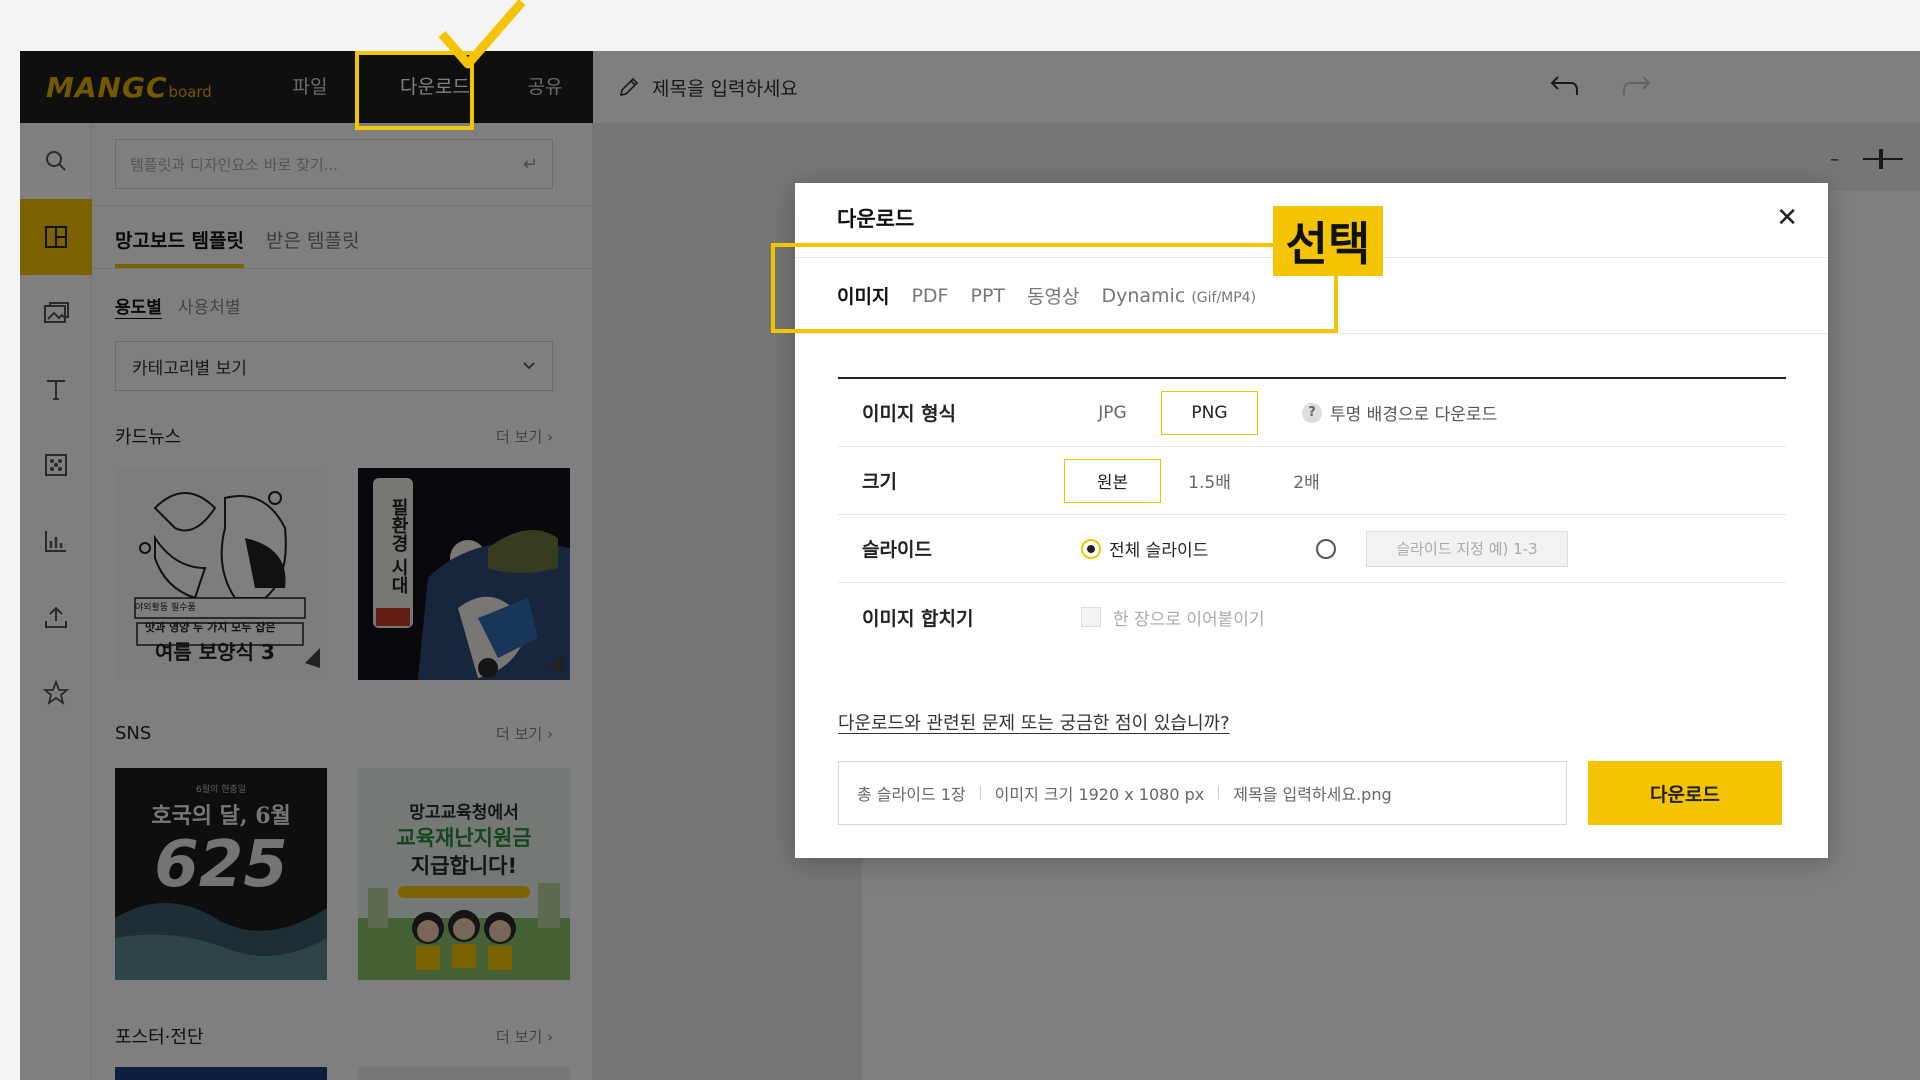  I want to click on option-label: 이미지 합치기, so click(918, 618).